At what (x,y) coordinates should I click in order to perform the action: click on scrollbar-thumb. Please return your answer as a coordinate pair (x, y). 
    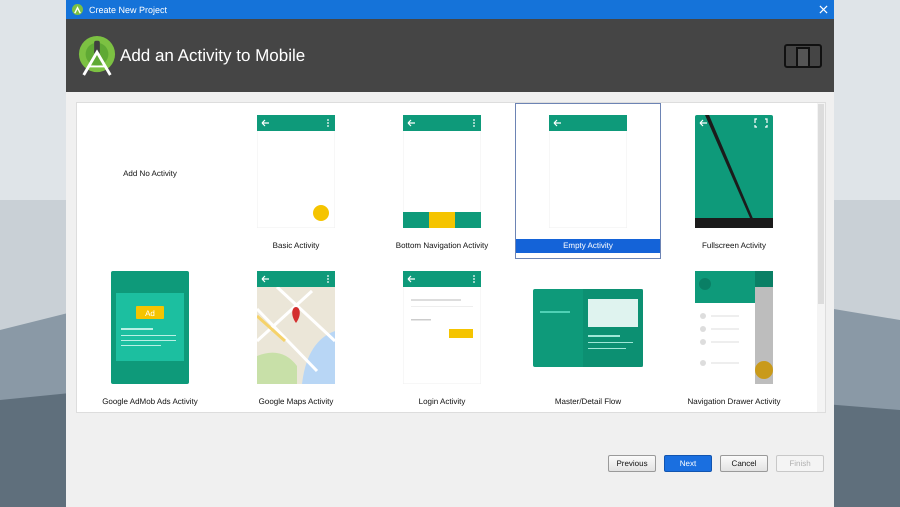
    Looking at the image, I should click on (821, 204).